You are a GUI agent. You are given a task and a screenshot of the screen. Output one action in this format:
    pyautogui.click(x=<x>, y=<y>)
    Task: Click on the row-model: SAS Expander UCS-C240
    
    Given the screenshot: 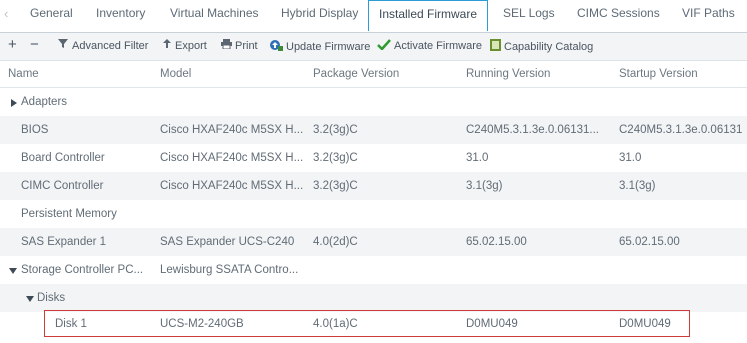 What is the action you would take?
    pyautogui.click(x=227, y=242)
    